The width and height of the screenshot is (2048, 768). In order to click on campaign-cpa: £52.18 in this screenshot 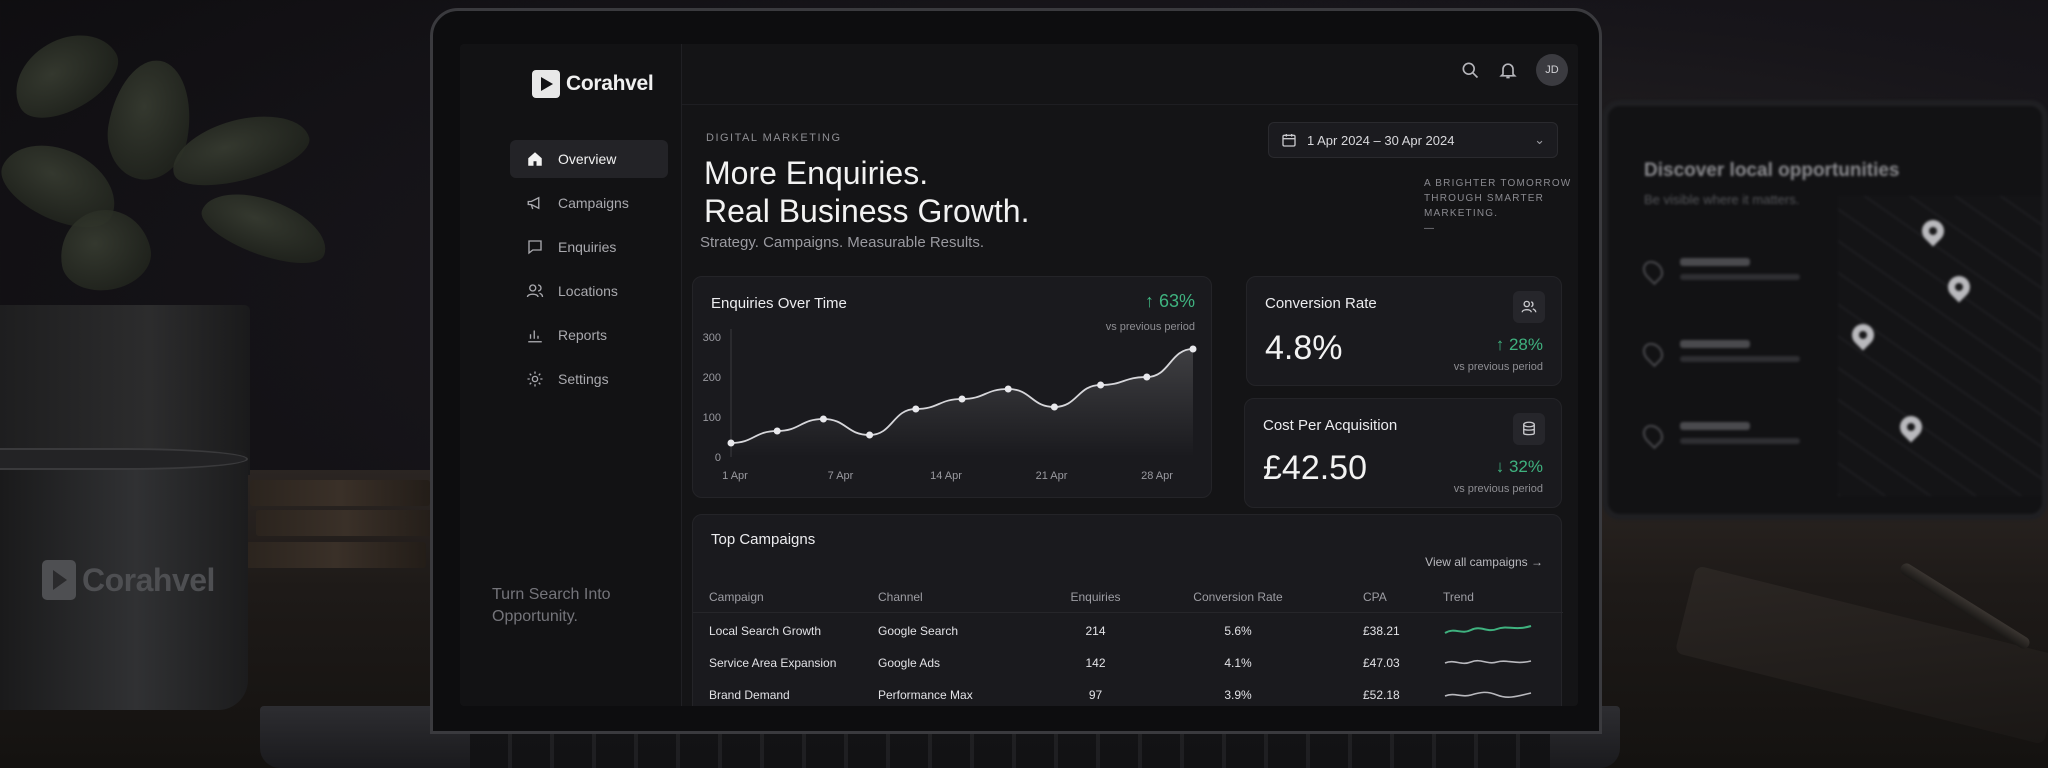, I will do `click(1381, 695)`.